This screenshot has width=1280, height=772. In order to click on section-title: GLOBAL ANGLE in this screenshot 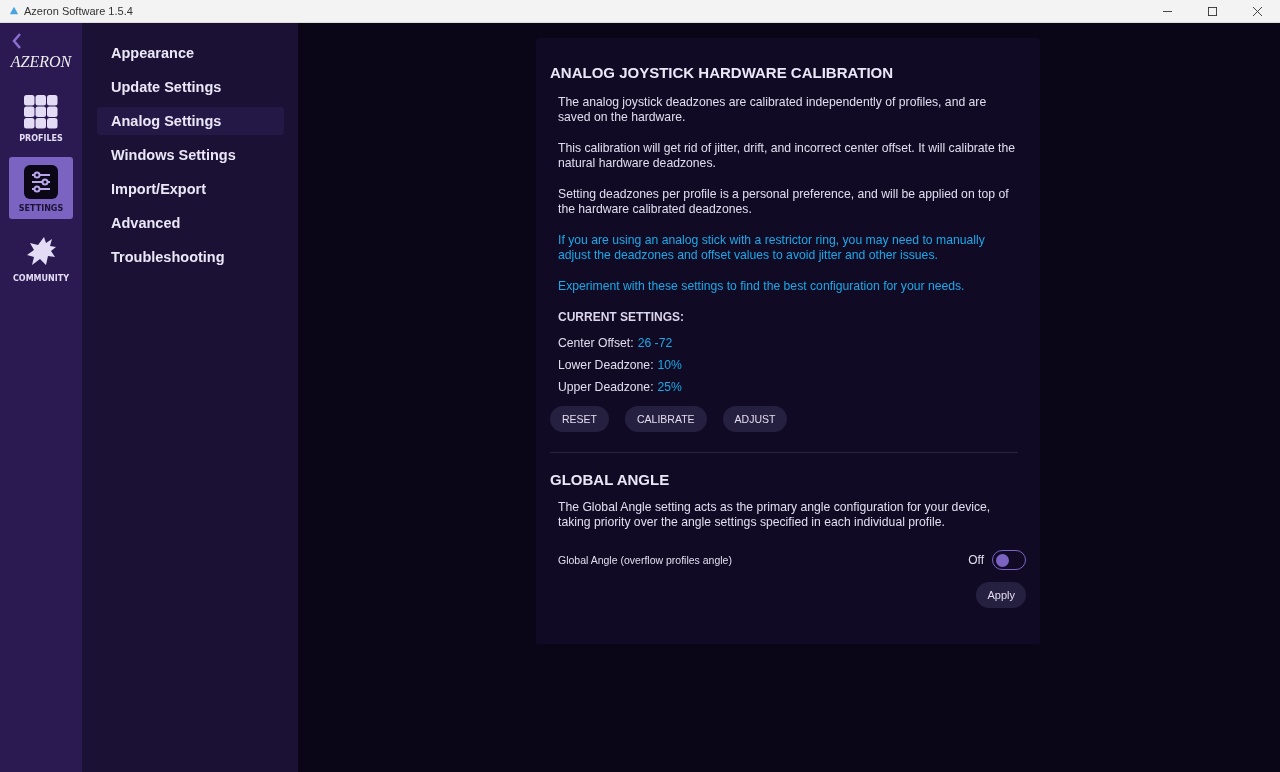, I will do `click(610, 479)`.